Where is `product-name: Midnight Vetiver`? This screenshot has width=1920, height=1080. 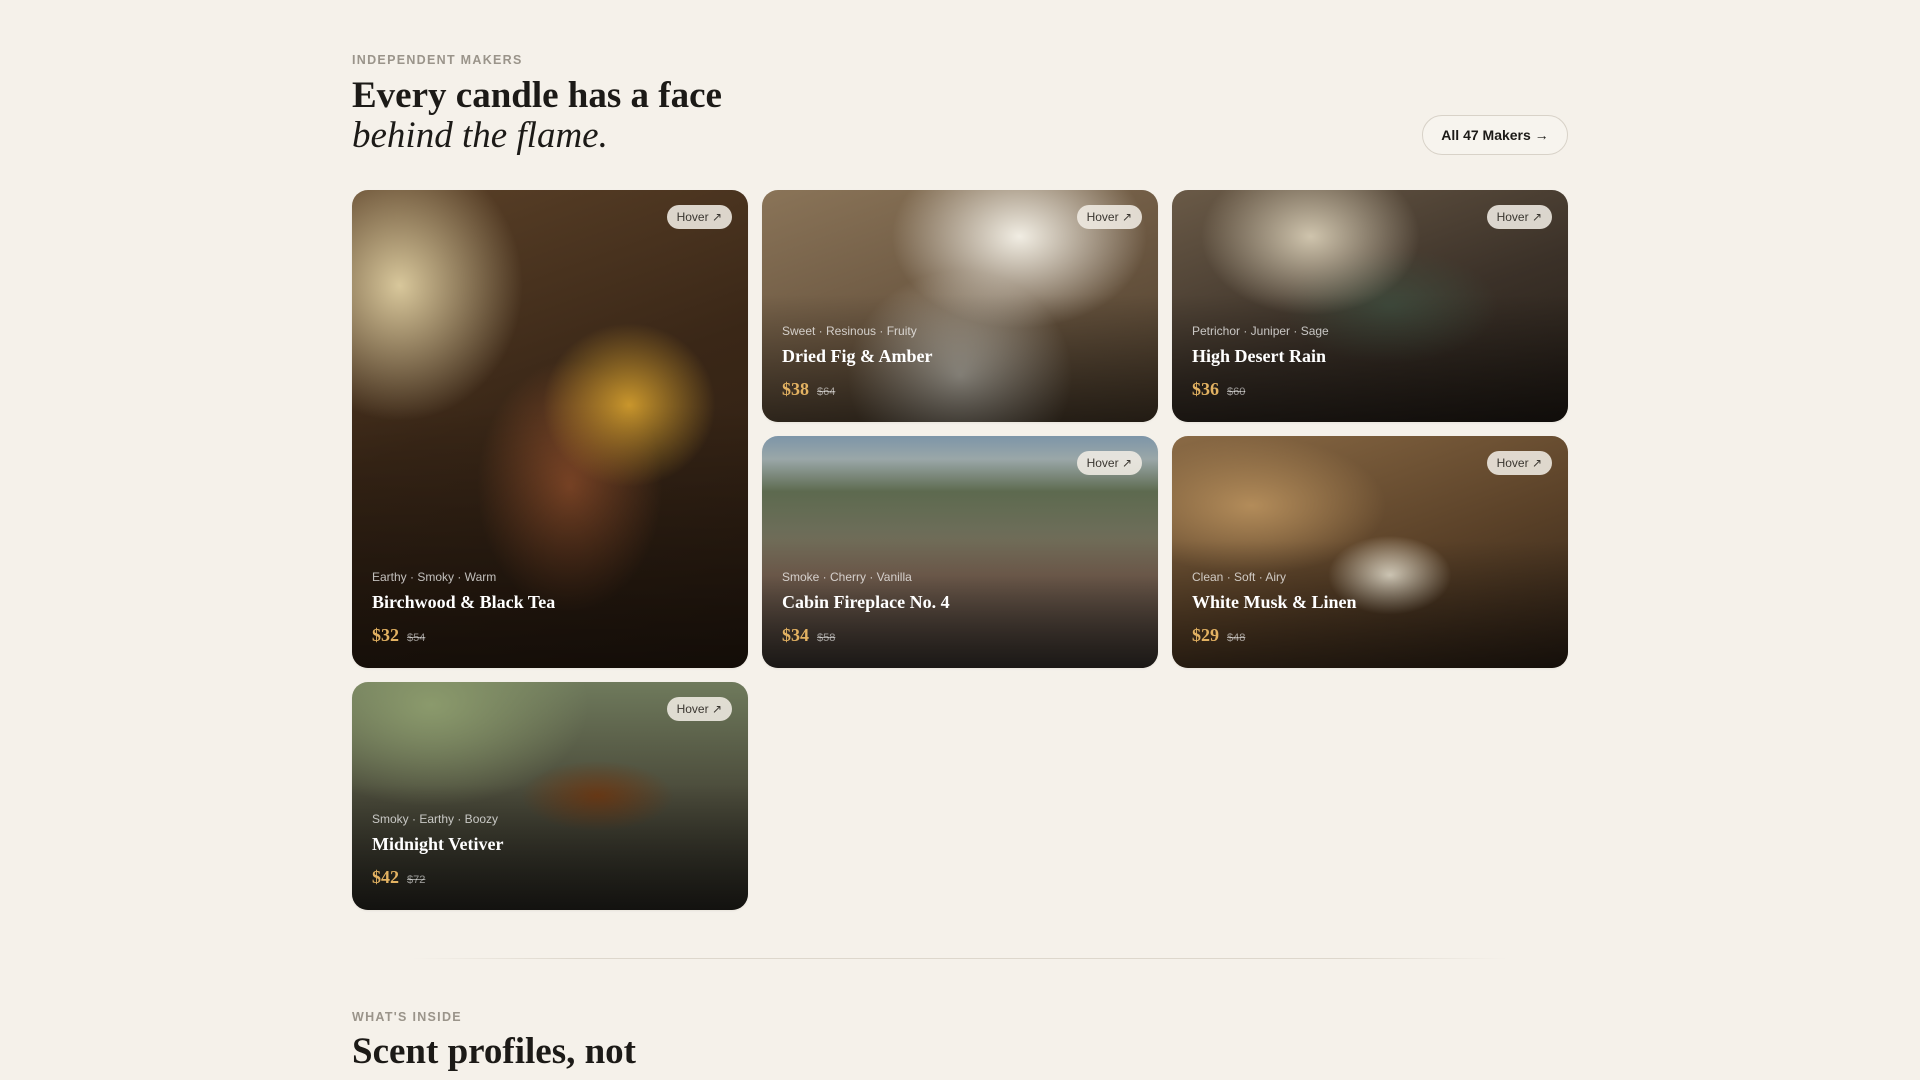 product-name: Midnight Vetiver is located at coordinates (438, 844).